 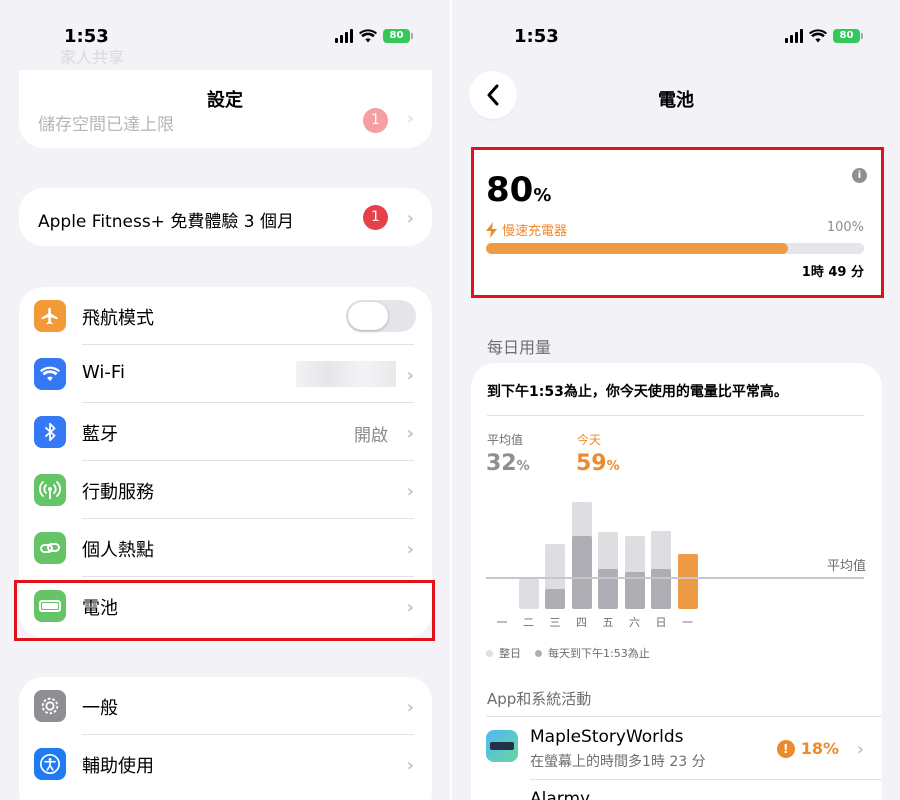 What do you see at coordinates (676, 748) in the screenshot?
I see `app-row: MapleStoryWorlds 在螢幕上的時間多1時 23 分 ! 18% ›` at bounding box center [676, 748].